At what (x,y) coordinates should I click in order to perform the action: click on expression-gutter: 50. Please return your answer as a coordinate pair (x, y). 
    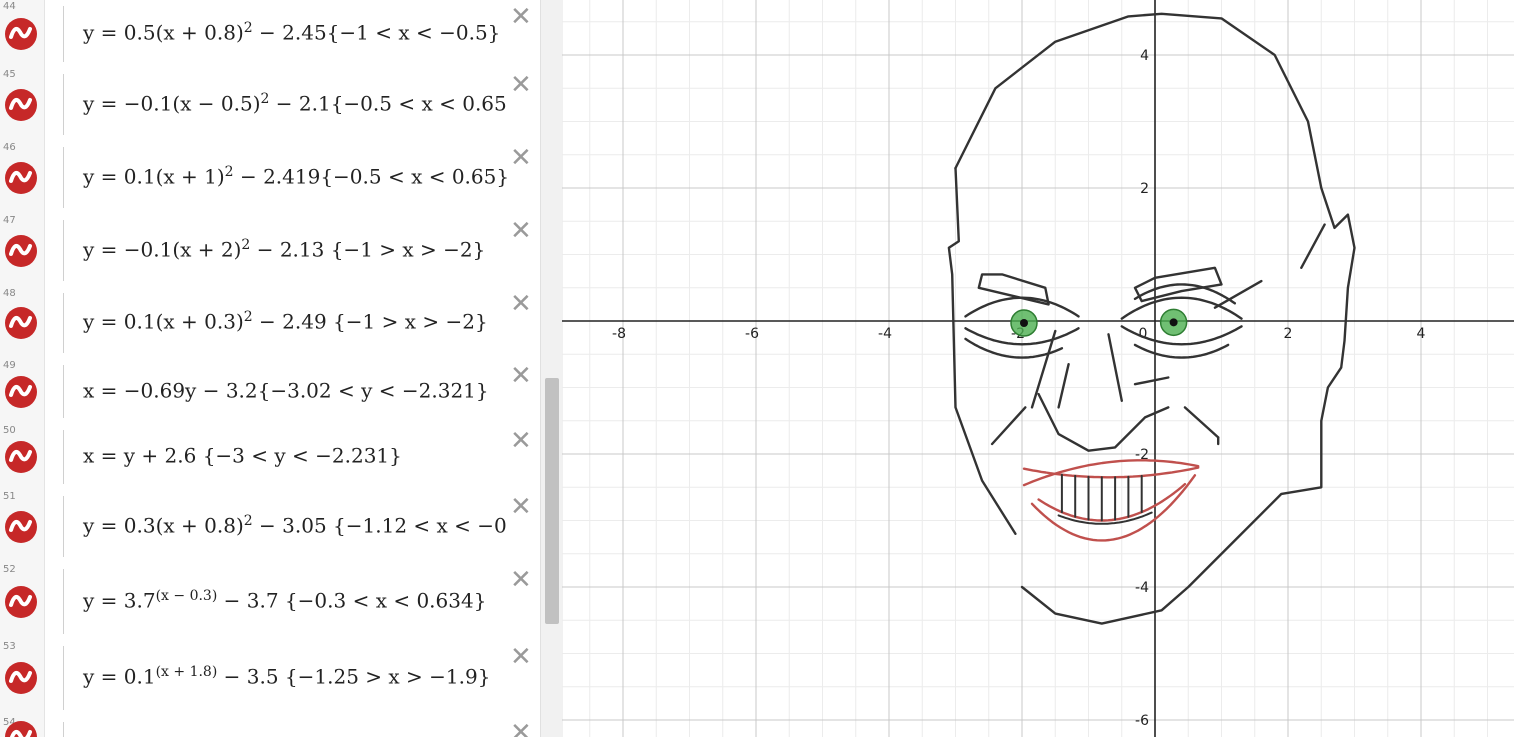
    Looking at the image, I should click on (22, 457).